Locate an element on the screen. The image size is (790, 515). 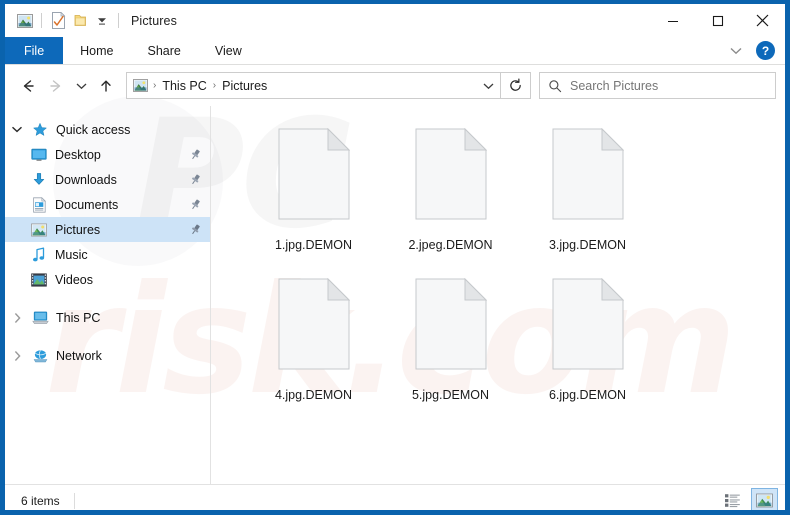
tab-file: File is located at coordinates (34, 50).